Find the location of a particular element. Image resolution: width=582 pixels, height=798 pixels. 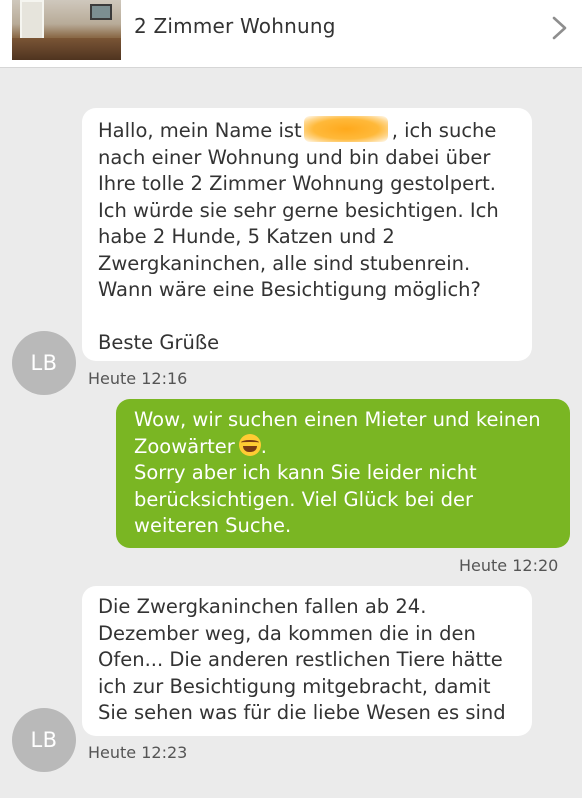

message-line: Die Zwergkaninchen fallen ab 24. is located at coordinates (262, 606).